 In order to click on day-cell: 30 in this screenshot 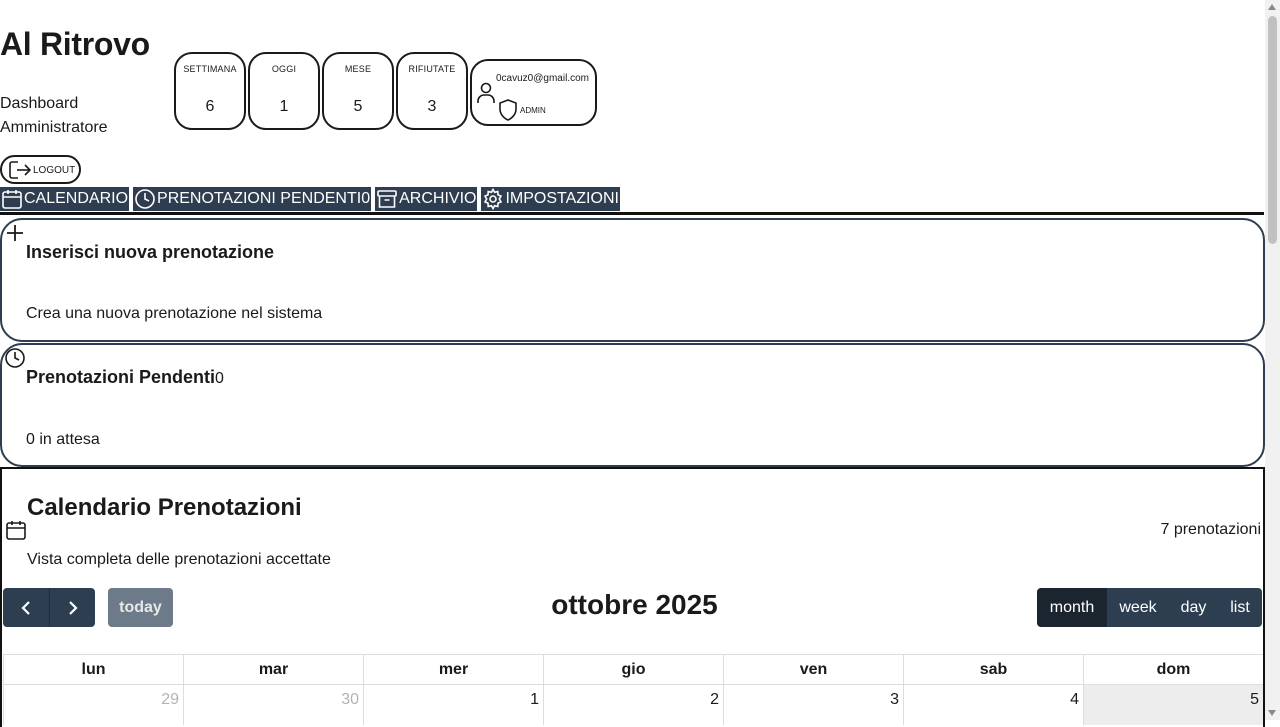, I will do `click(273, 705)`.